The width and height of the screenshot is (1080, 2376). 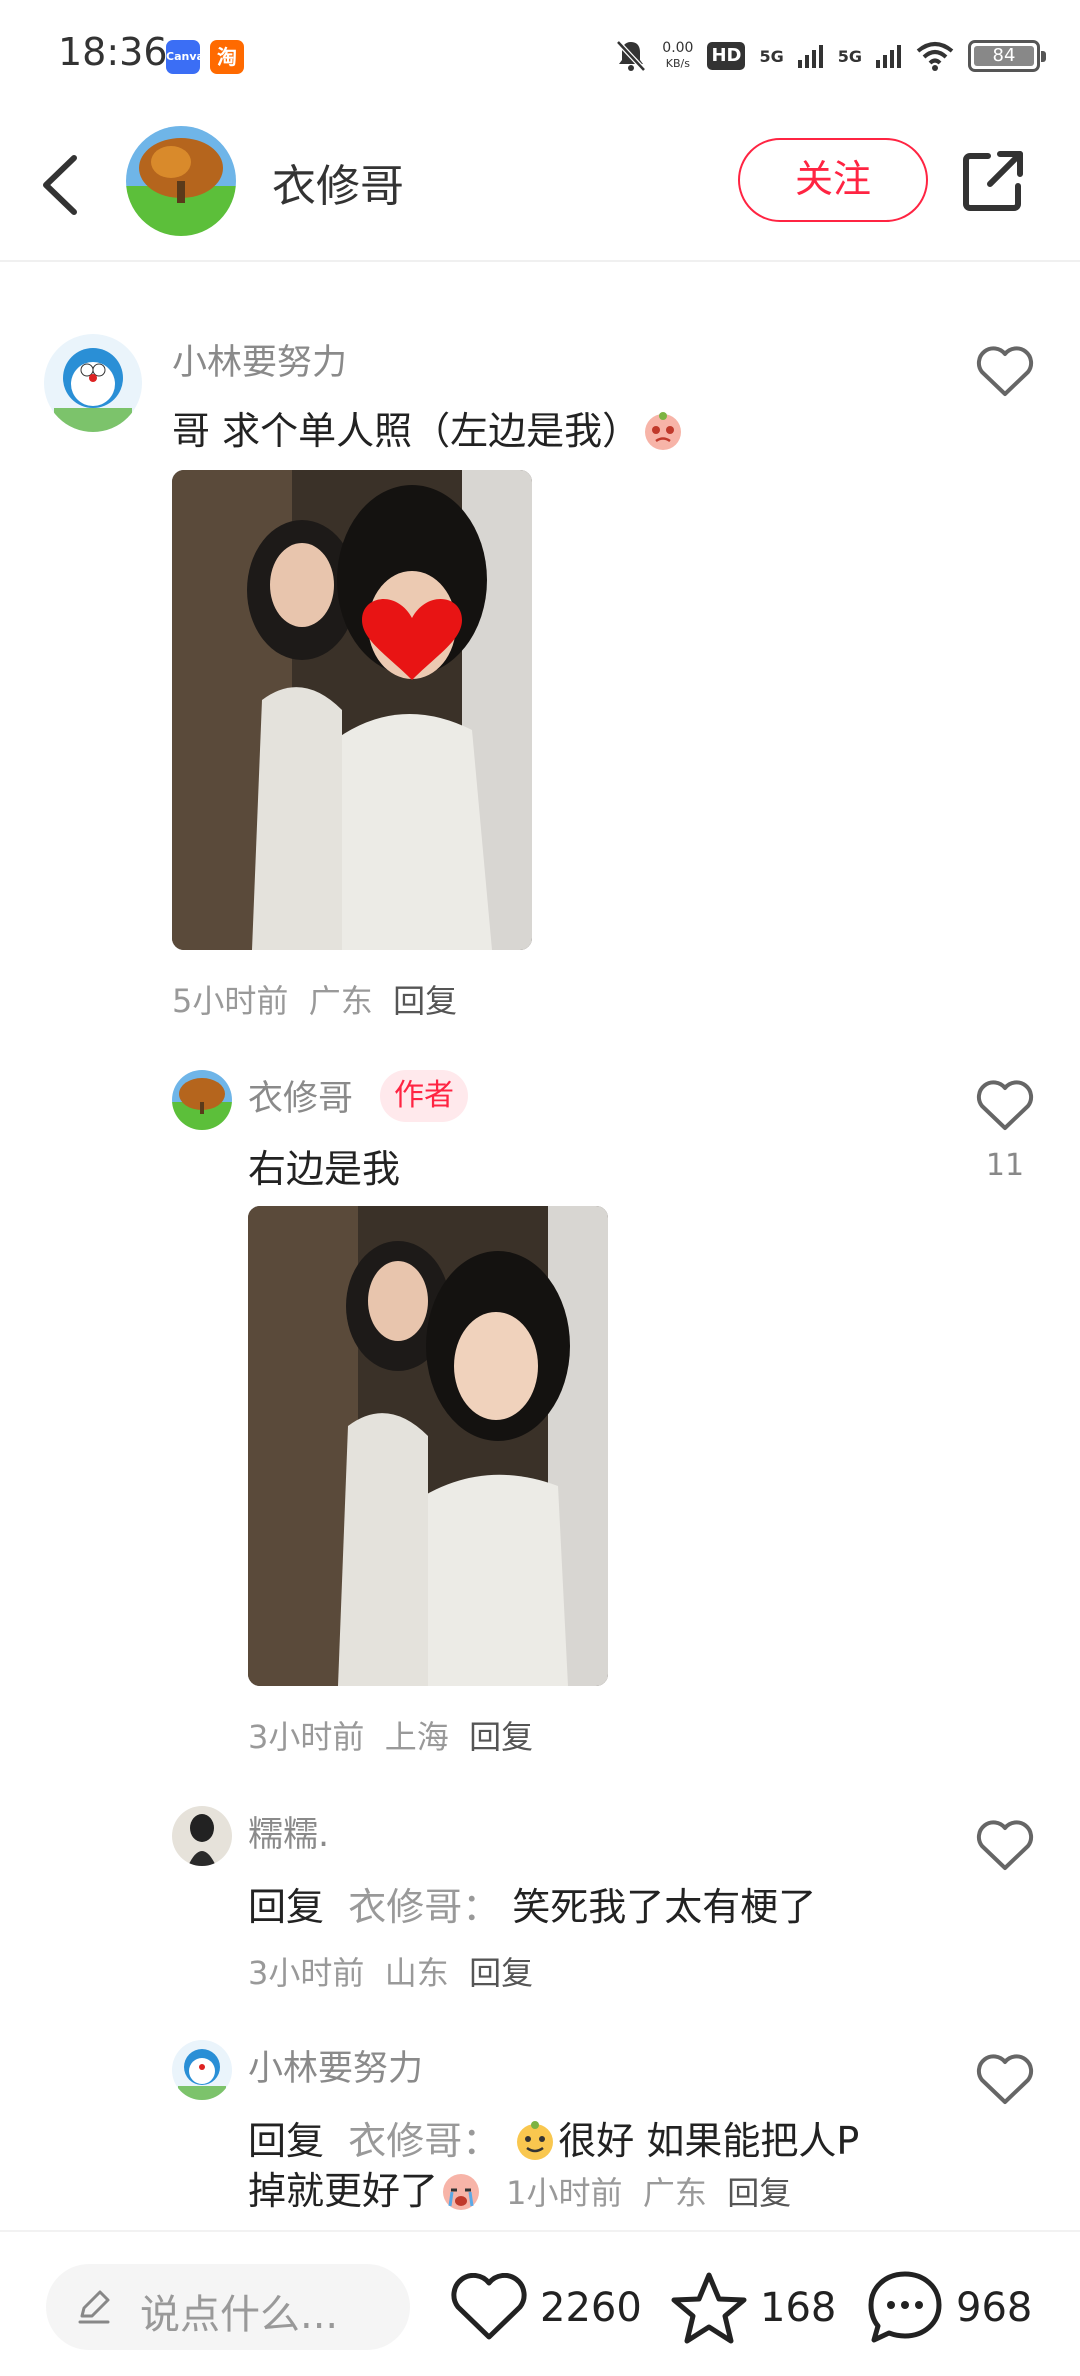 I want to click on status-indicators: 0.00 KB/s HD 5G 5G 84, so click(x=830, y=56).